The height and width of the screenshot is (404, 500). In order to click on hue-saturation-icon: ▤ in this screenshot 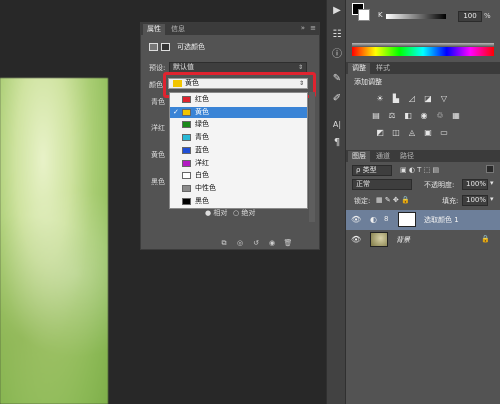, I will do `click(376, 116)`.